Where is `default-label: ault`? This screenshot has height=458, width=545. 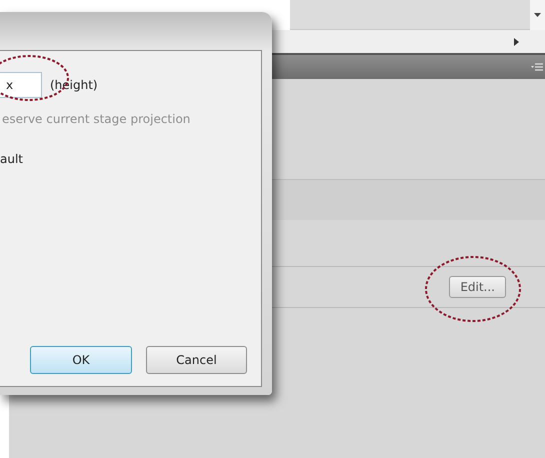 default-label: ault is located at coordinates (12, 159).